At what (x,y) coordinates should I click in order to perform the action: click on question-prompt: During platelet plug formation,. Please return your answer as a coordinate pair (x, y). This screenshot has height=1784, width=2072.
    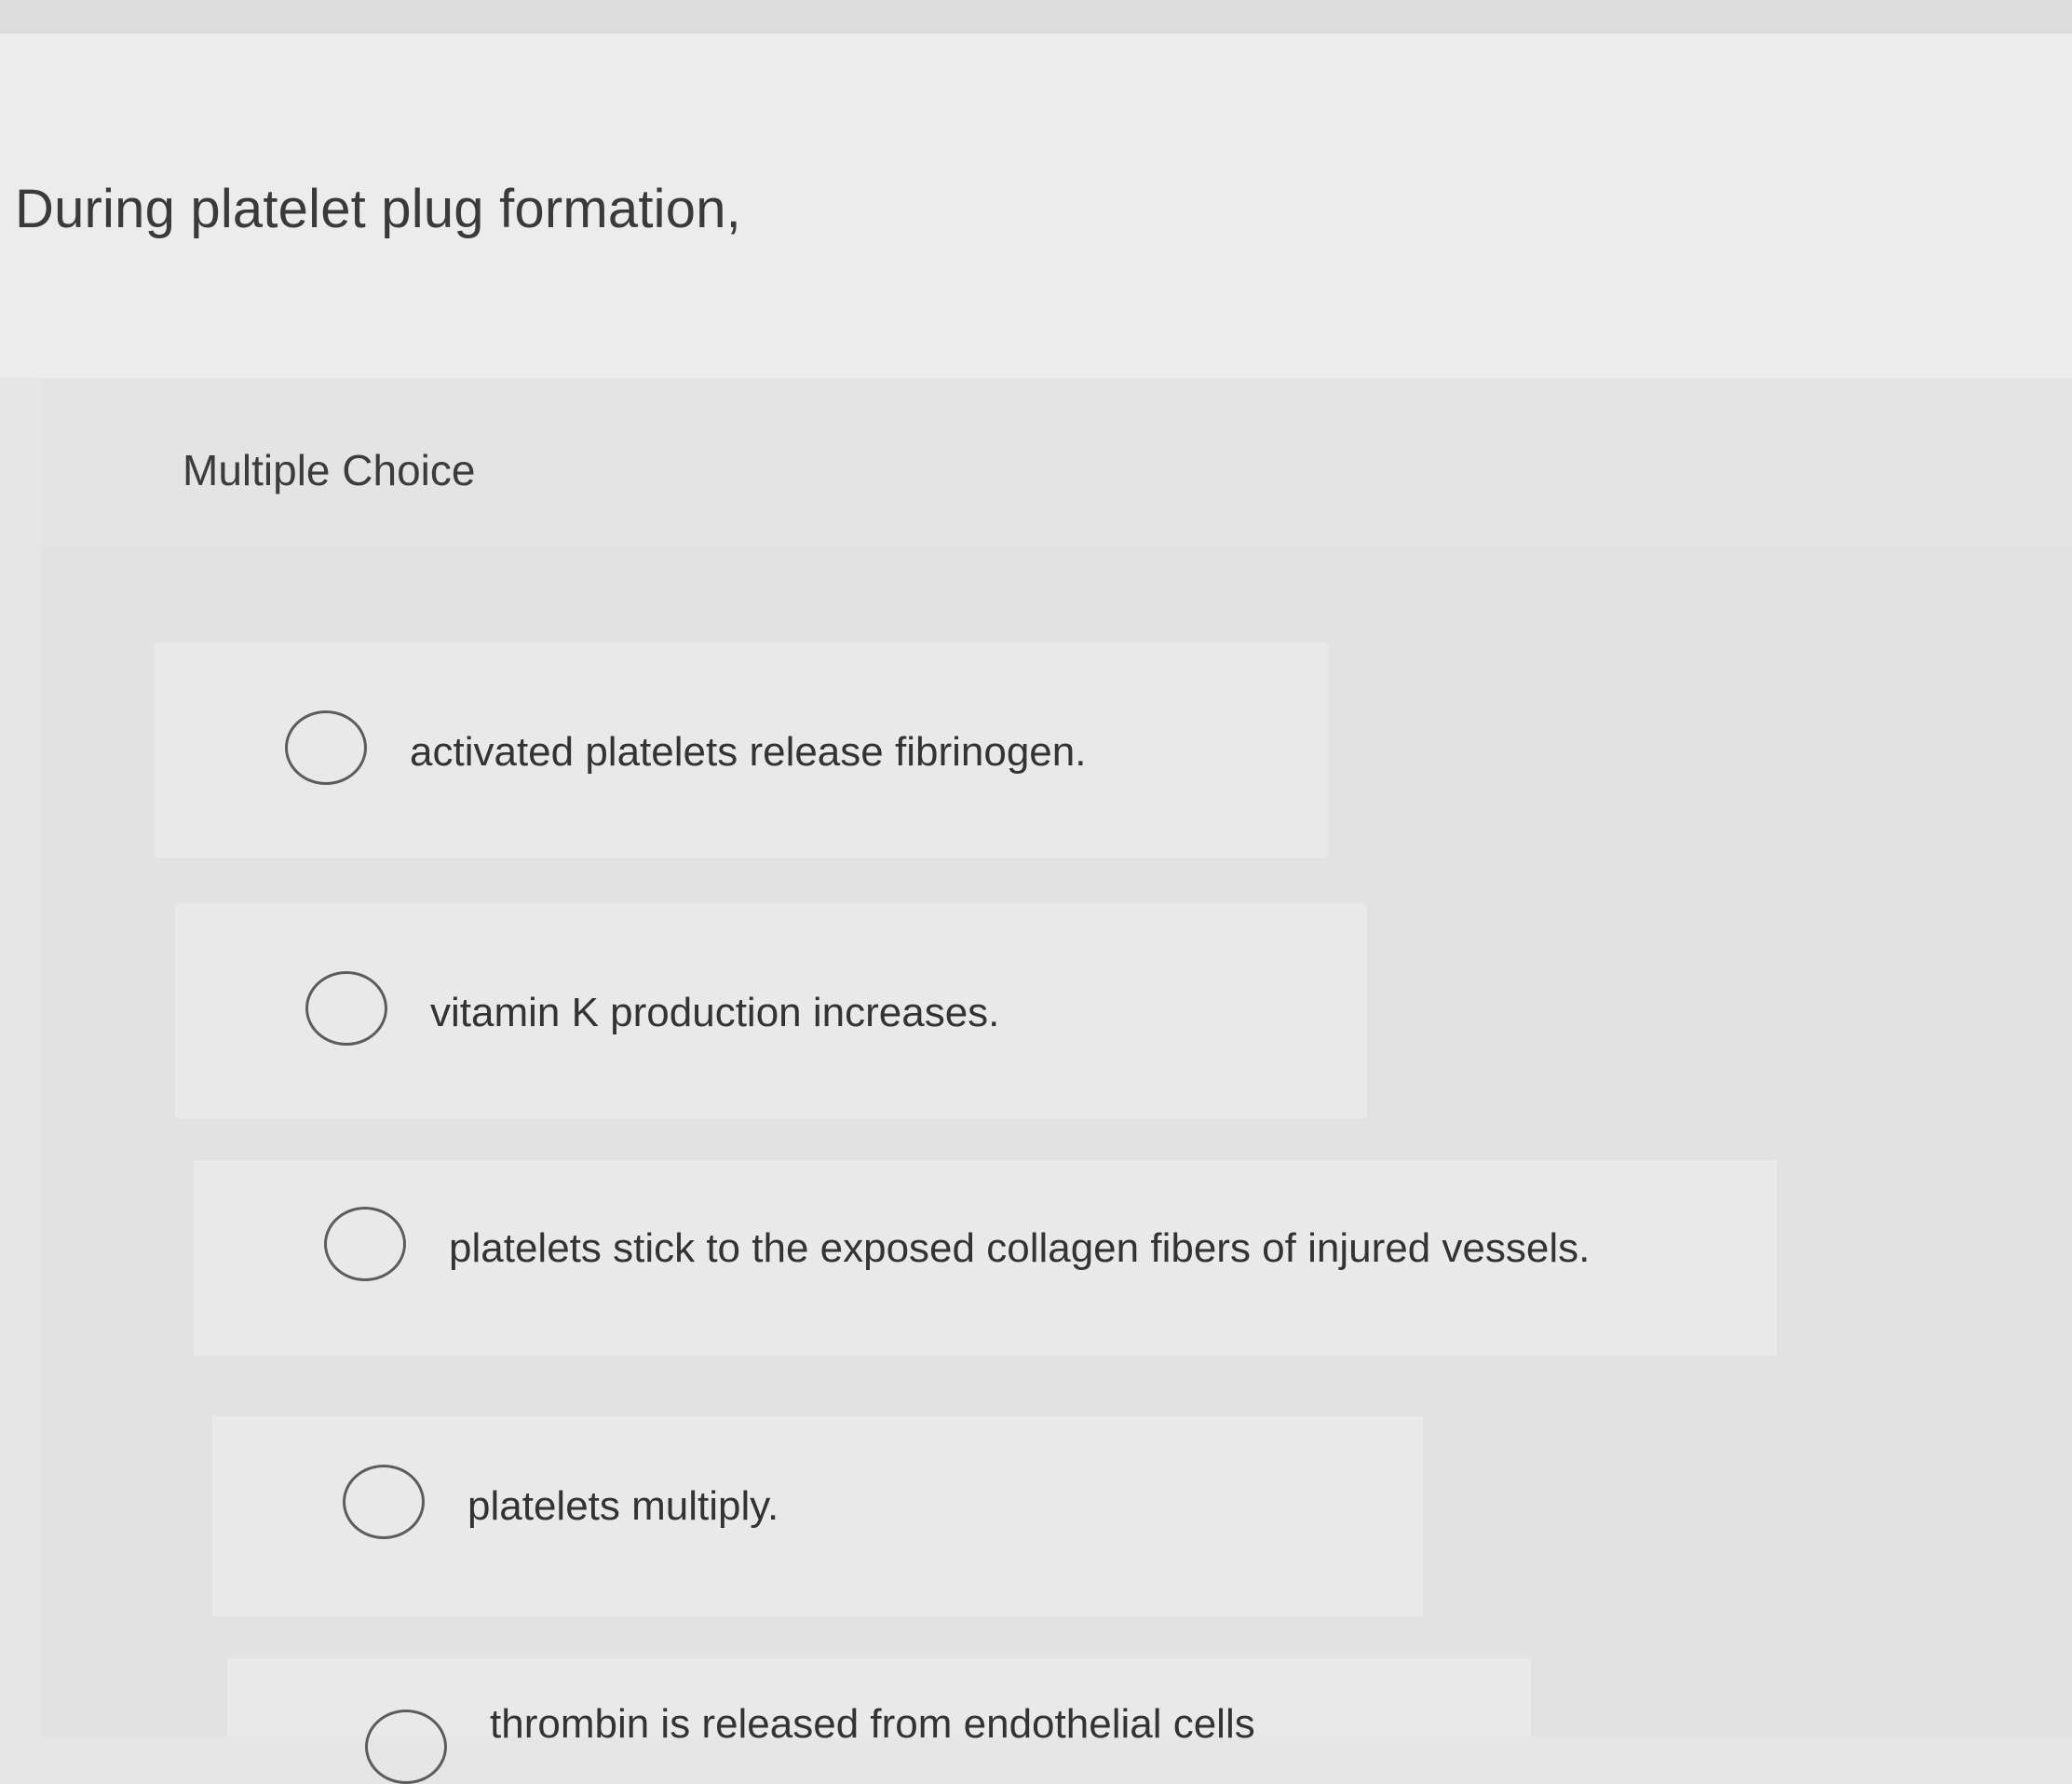
    Looking at the image, I should click on (378, 209).